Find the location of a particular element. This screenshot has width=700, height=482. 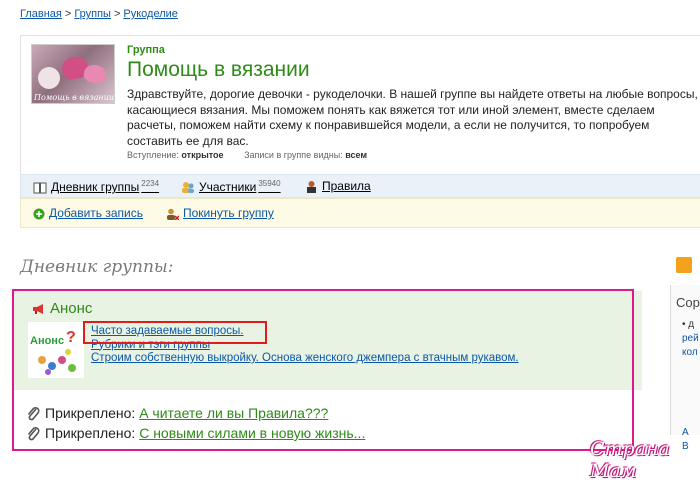

breadcrumb-home-link: Главная is located at coordinates (41, 14).